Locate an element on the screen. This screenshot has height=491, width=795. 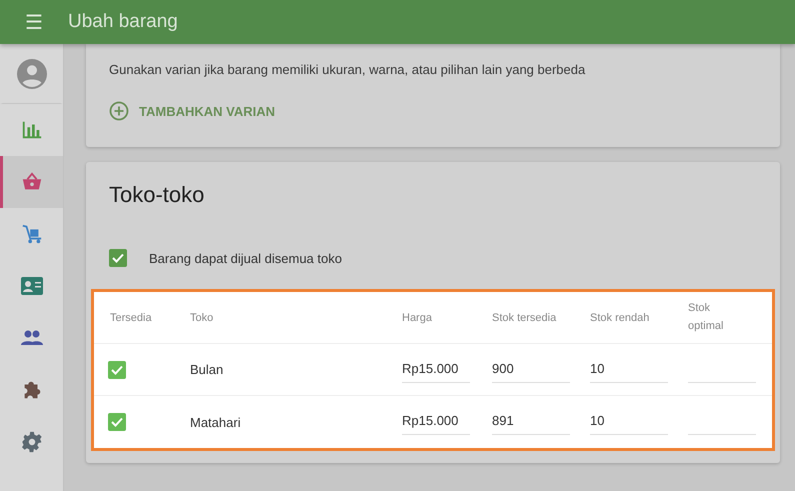
sidebar-item is located at coordinates (31, 182).